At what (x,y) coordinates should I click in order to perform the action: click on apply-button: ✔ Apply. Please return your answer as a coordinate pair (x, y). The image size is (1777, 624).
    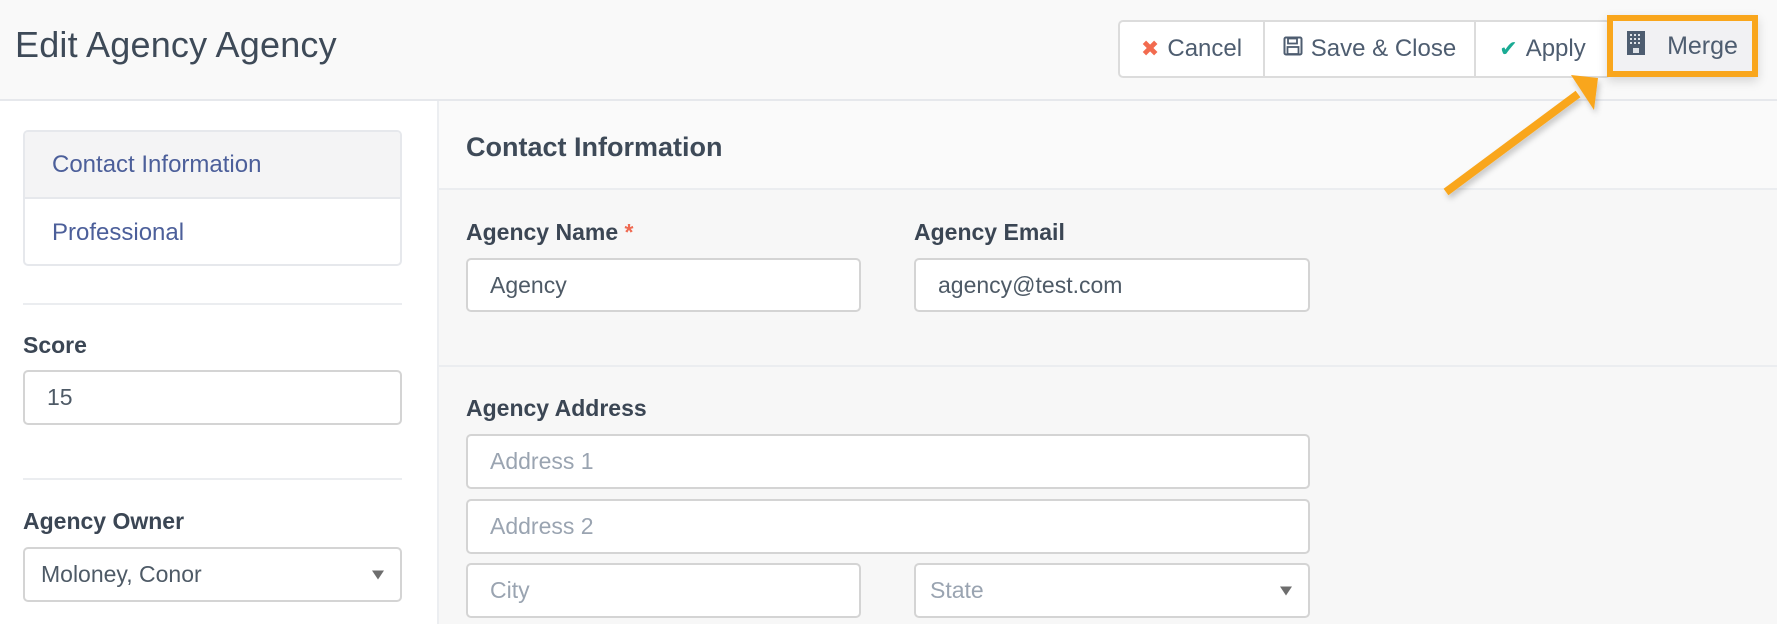
    Looking at the image, I should click on (1542, 49).